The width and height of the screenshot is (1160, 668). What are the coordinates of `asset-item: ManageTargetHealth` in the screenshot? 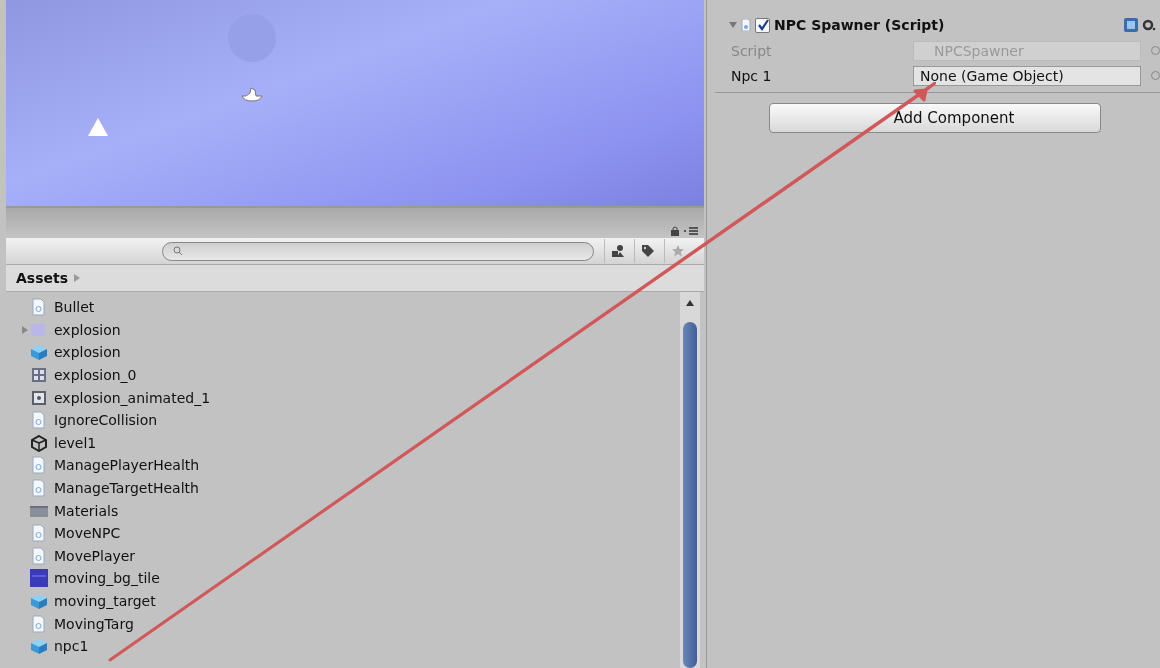 It's located at (343, 488).